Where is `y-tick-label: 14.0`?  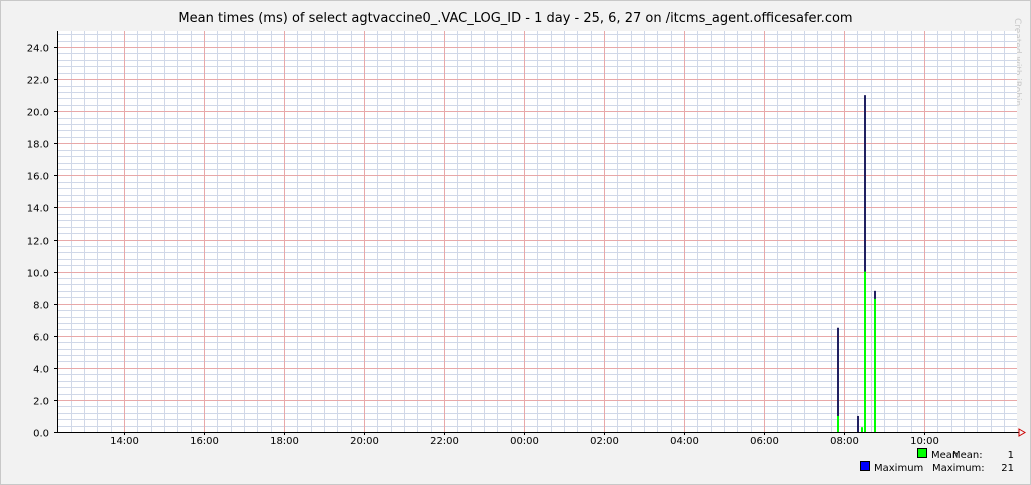
y-tick-label: 14.0 is located at coordinates (38, 209).